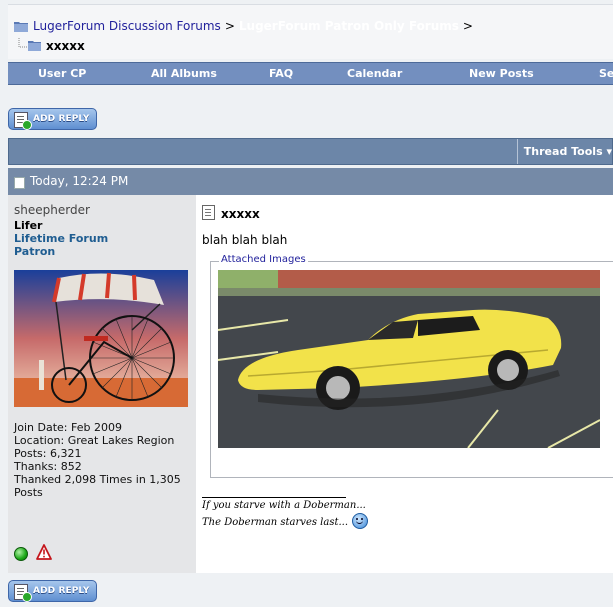 This screenshot has height=607, width=613. Describe the element at coordinates (609, 151) in the screenshot. I see `chevron-down-icon: ▾` at that location.